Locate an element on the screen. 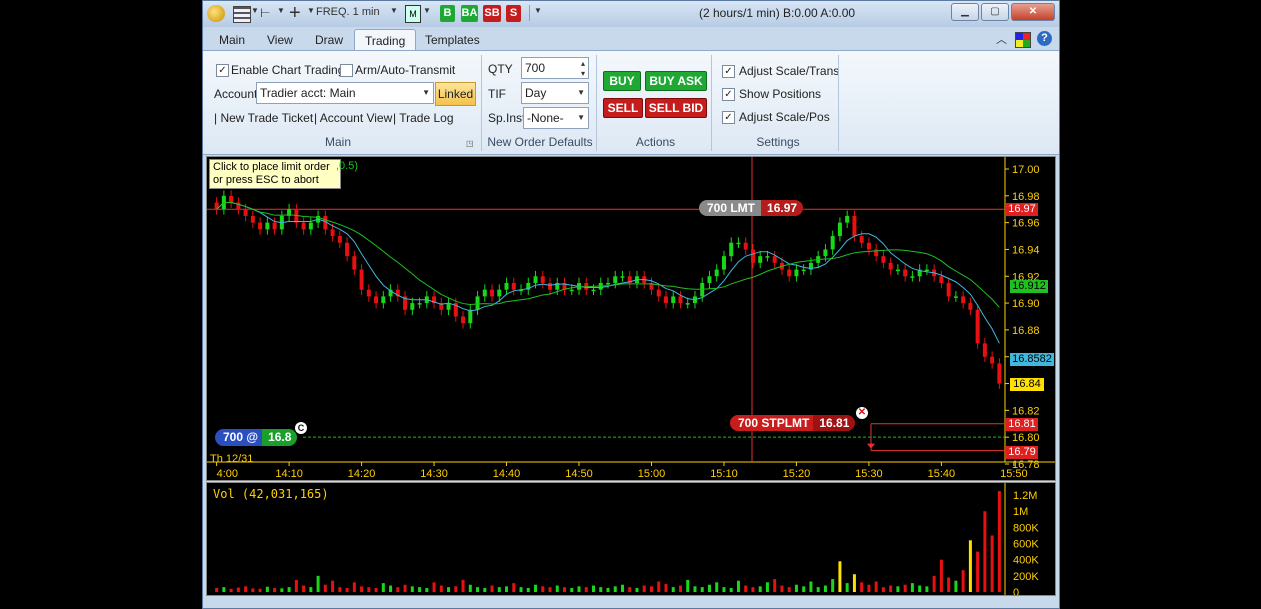  new-trade-ticket-link: | New Trade Ticket is located at coordinates (263, 118).